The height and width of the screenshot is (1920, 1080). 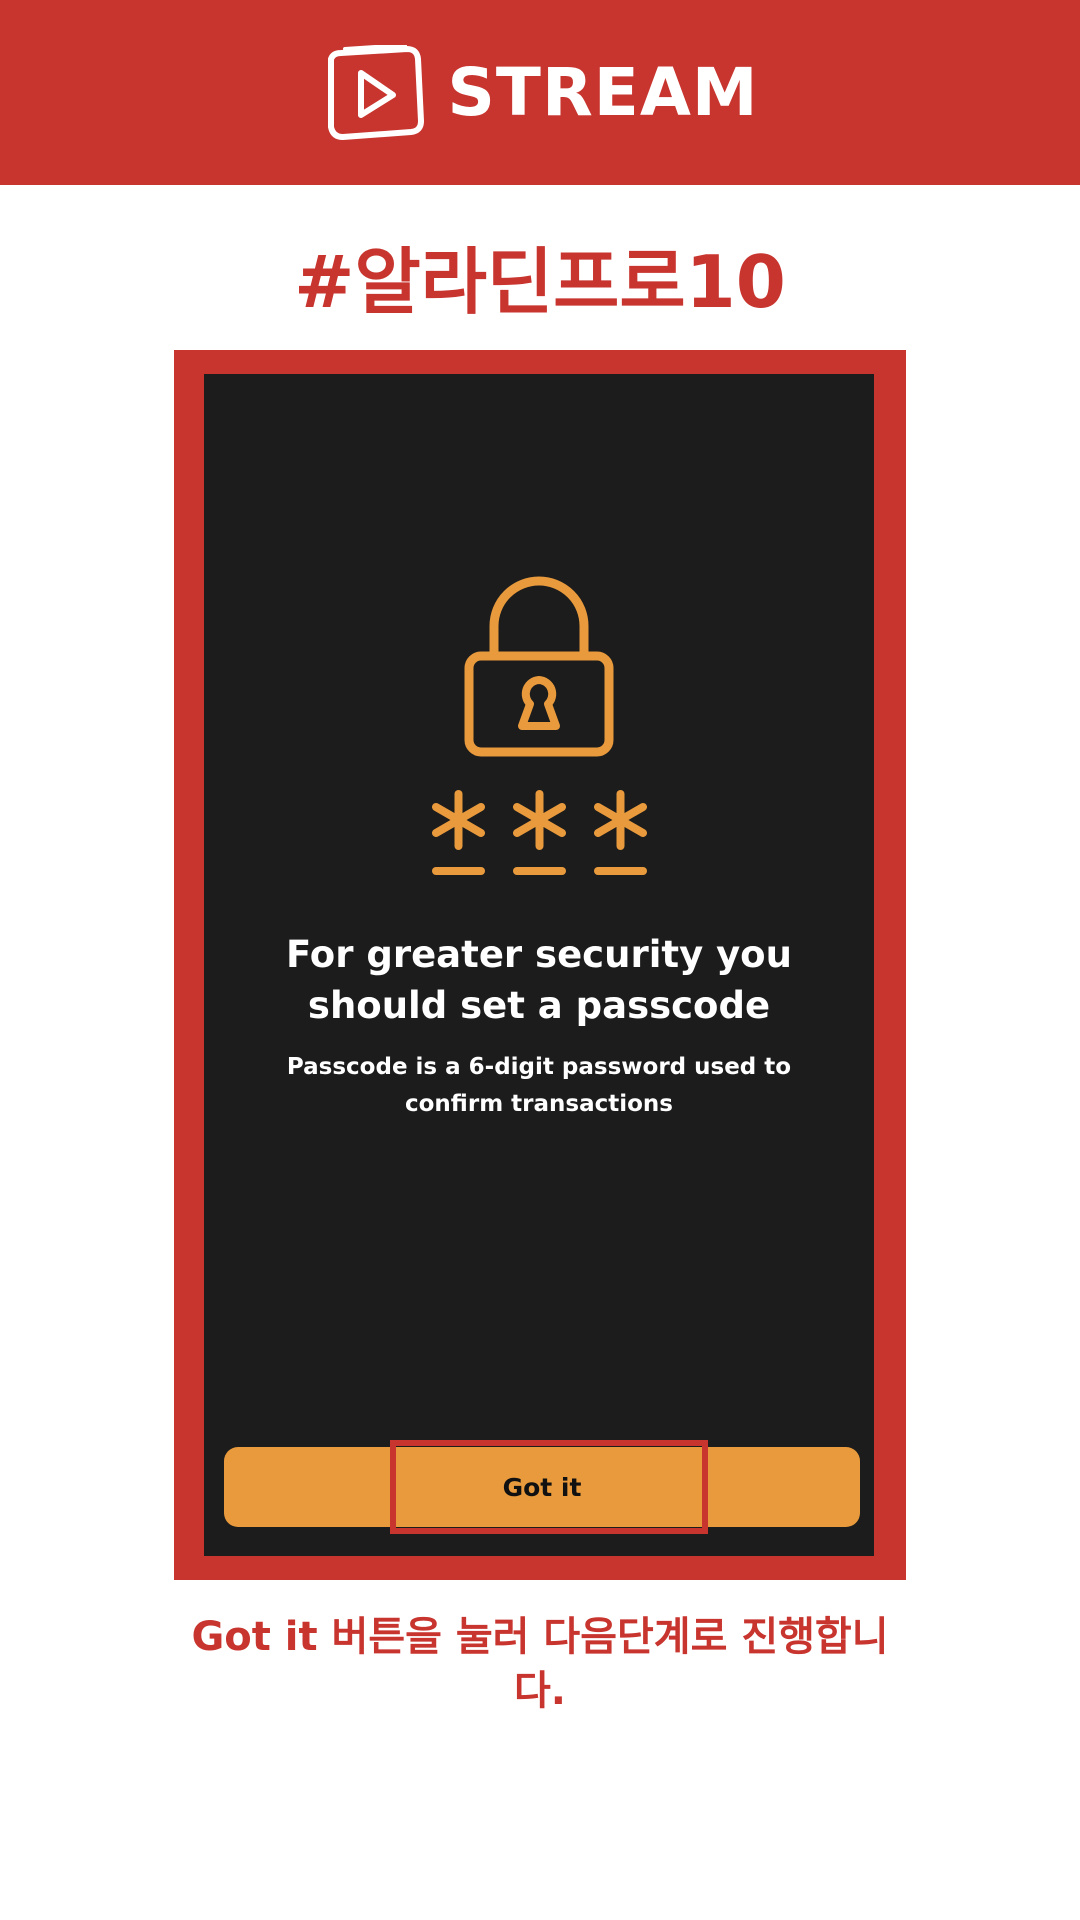 What do you see at coordinates (539, 666) in the screenshot?
I see `padlock-icon` at bounding box center [539, 666].